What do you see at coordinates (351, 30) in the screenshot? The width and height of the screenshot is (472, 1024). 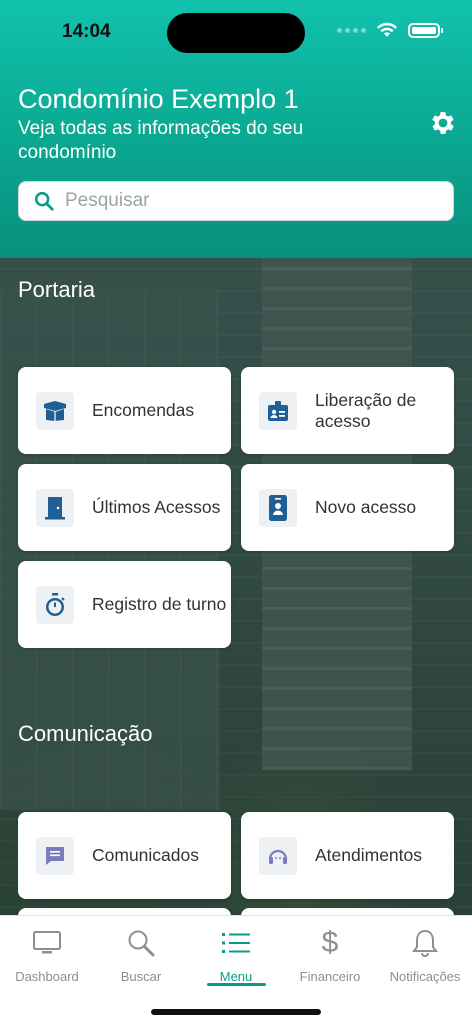 I see `signal-icon` at bounding box center [351, 30].